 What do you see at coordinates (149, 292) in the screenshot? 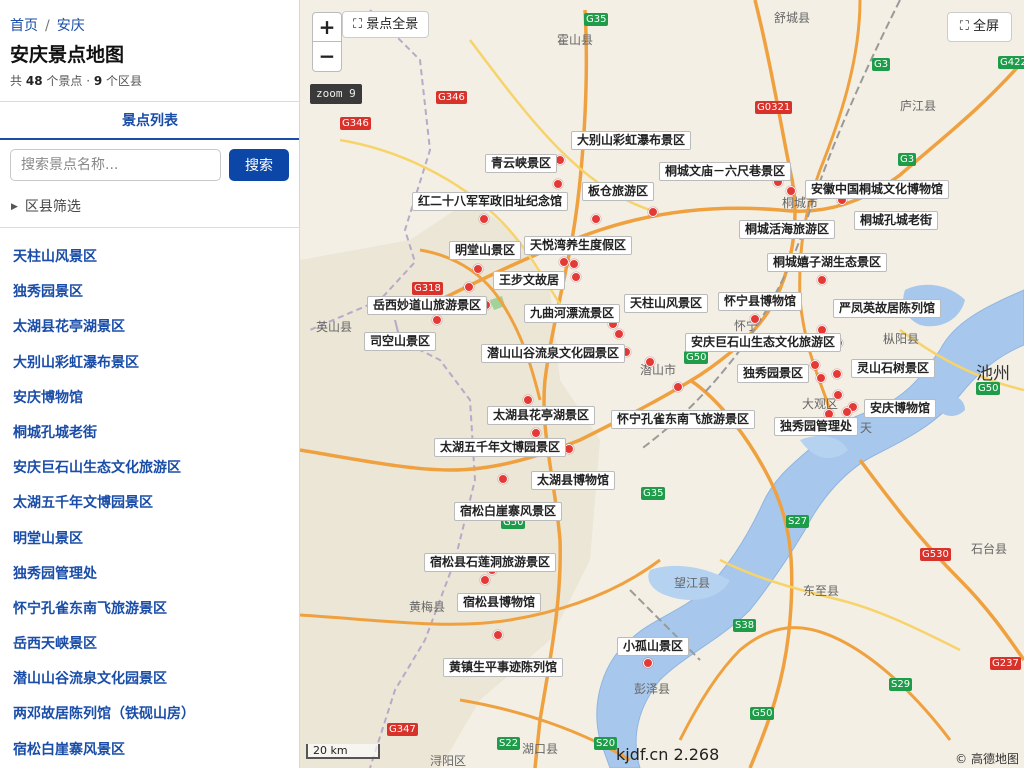
I see `spot-list-item: 独秀园景区` at bounding box center [149, 292].